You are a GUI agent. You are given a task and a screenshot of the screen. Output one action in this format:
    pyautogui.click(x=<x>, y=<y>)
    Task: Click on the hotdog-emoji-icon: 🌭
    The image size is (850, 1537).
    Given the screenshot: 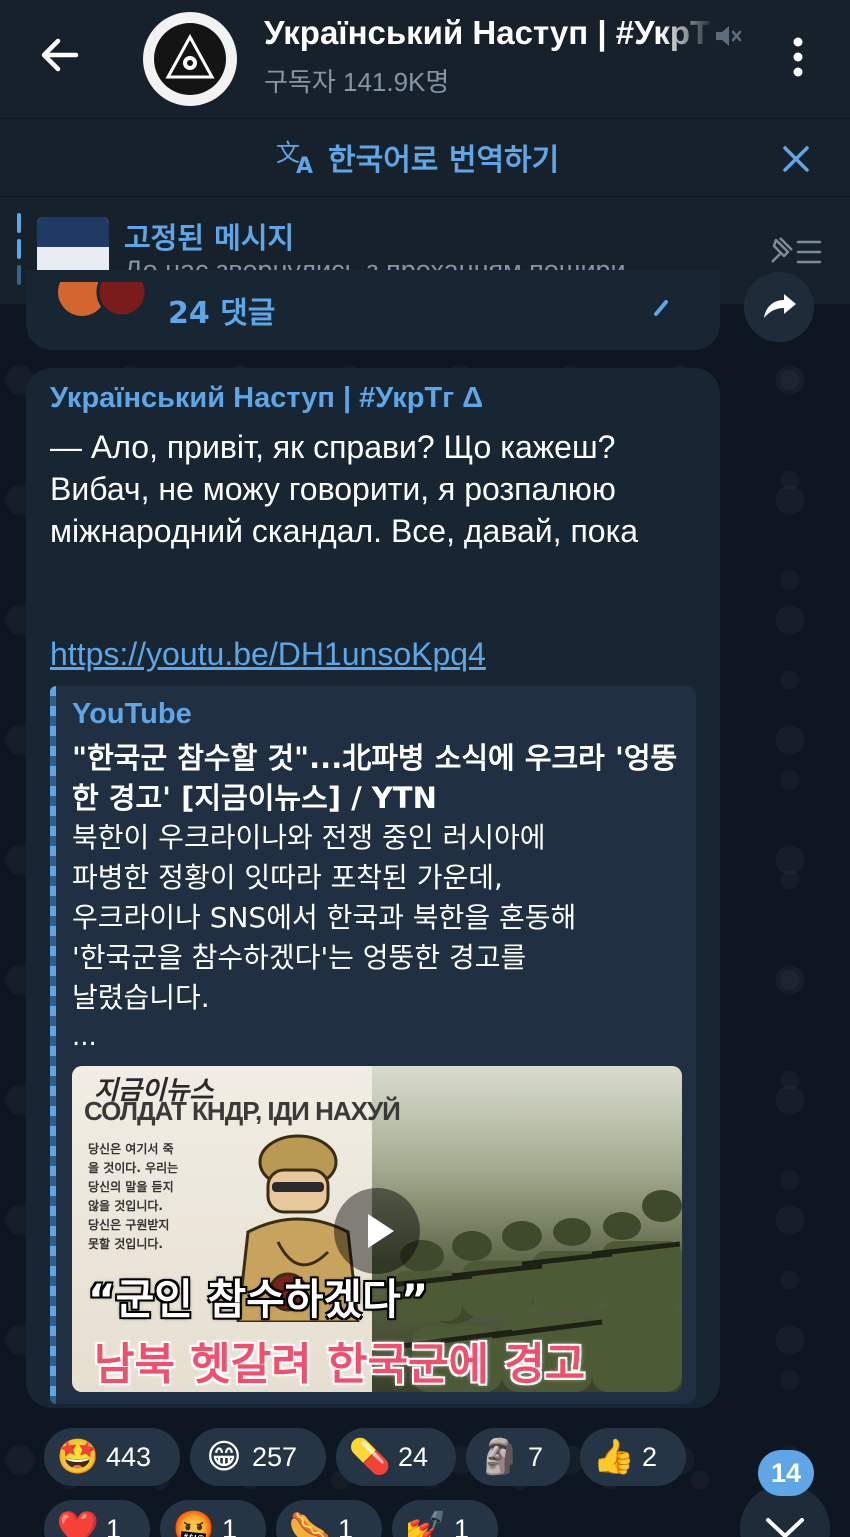 What is the action you would take?
    pyautogui.click(x=310, y=1523)
    